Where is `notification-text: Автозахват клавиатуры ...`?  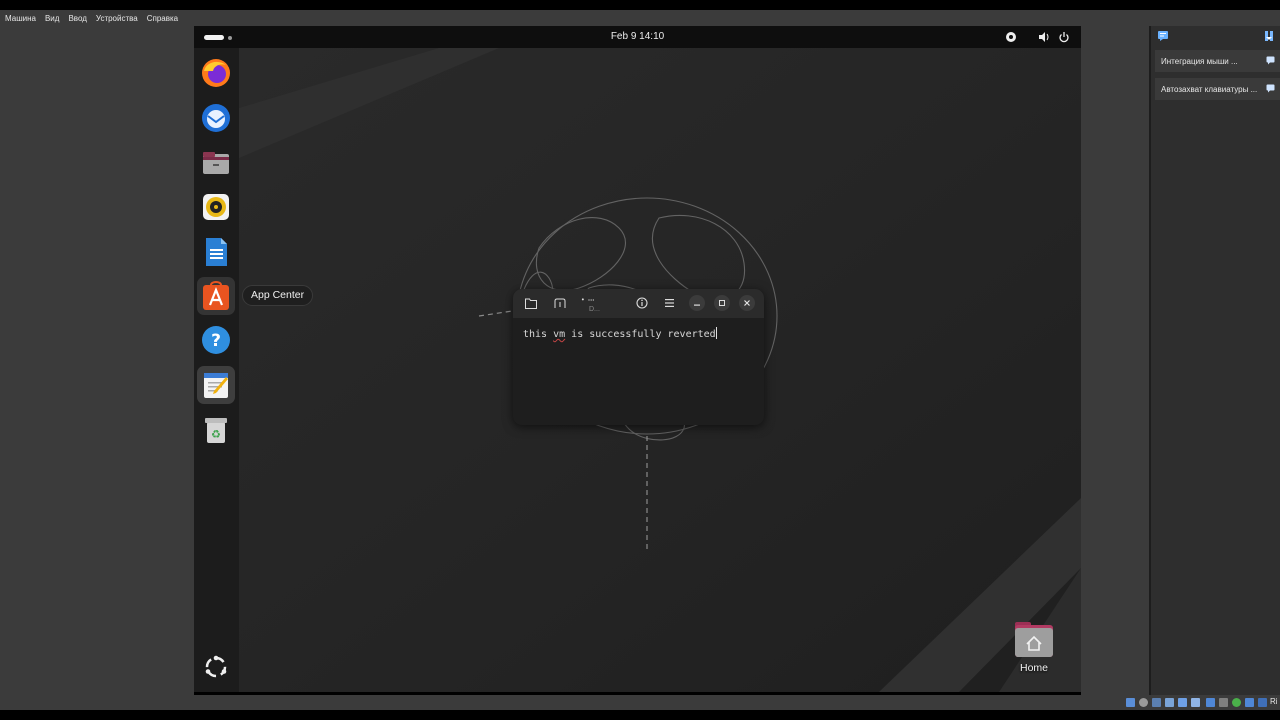 notification-text: Автозахват клавиатуры ... is located at coordinates (1209, 89).